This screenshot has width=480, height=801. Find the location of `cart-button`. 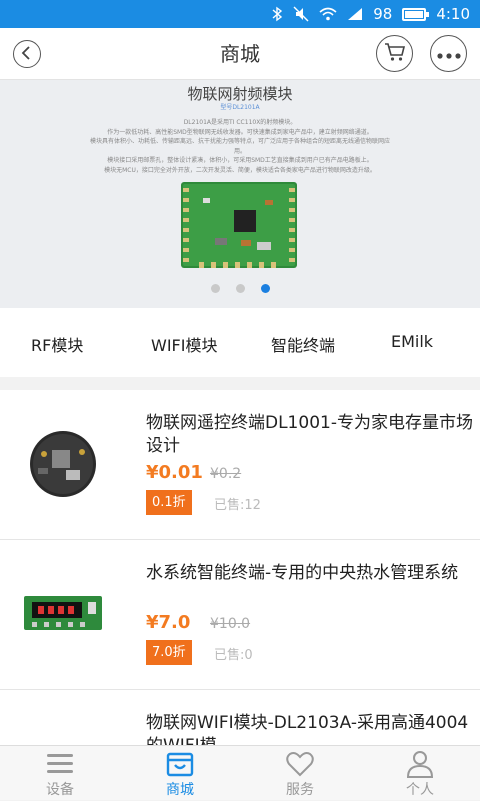

cart-button is located at coordinates (394, 53).